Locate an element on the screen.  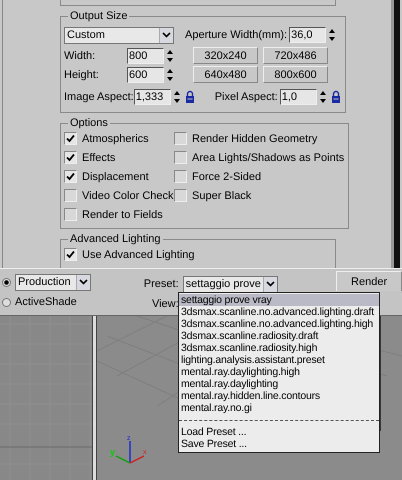
field-label: Pixel Aspect: is located at coordinates (246, 97).